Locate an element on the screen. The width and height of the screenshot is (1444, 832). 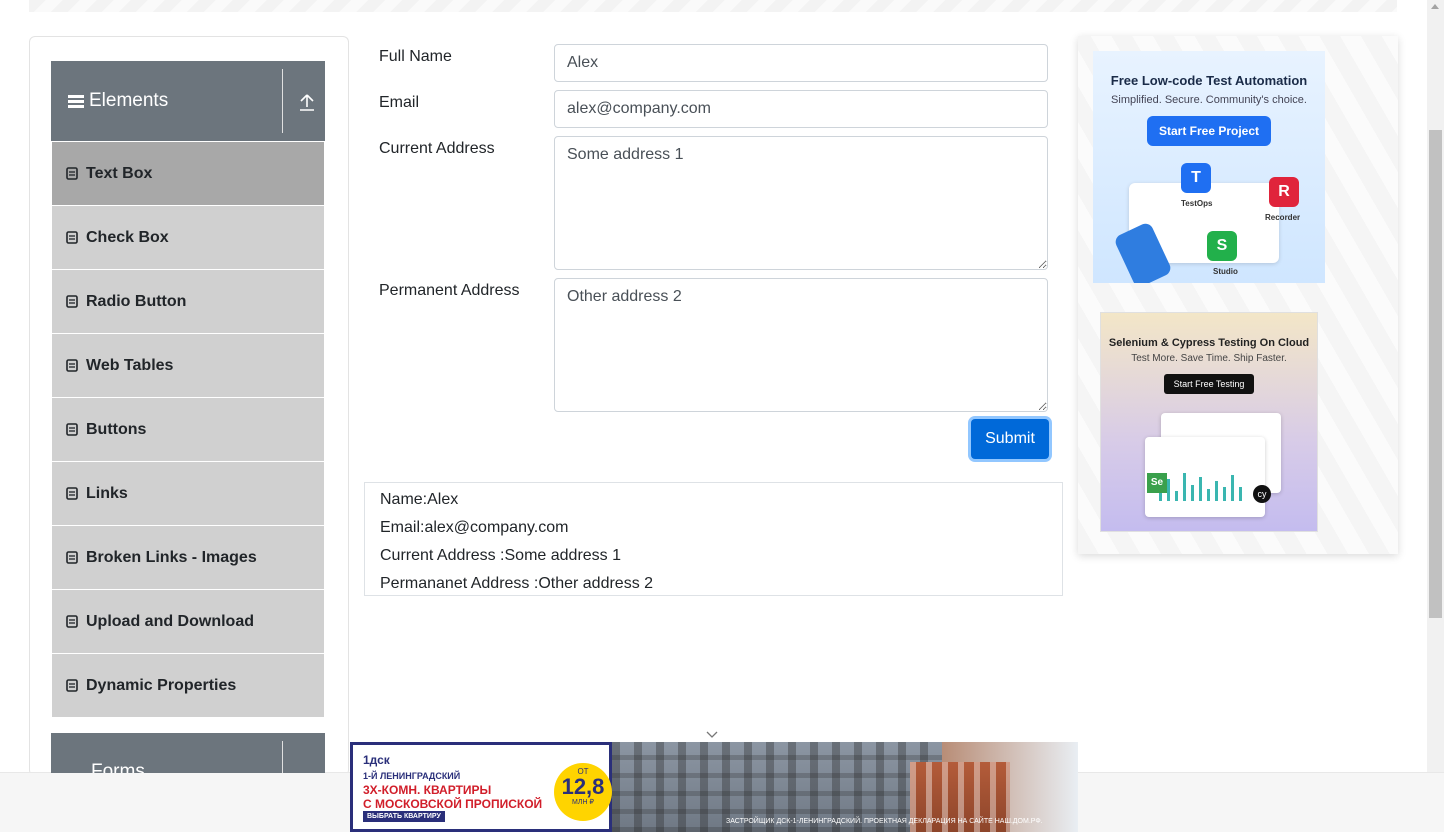
output-current-address: Current Address :Some address 1 is located at coordinates (501, 555).